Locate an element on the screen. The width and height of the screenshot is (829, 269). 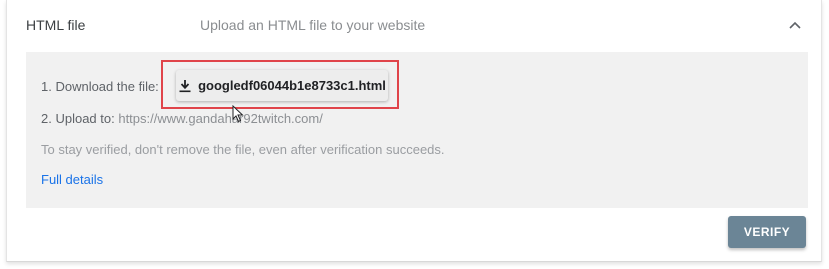
full-details-link: Full details is located at coordinates (72, 179).